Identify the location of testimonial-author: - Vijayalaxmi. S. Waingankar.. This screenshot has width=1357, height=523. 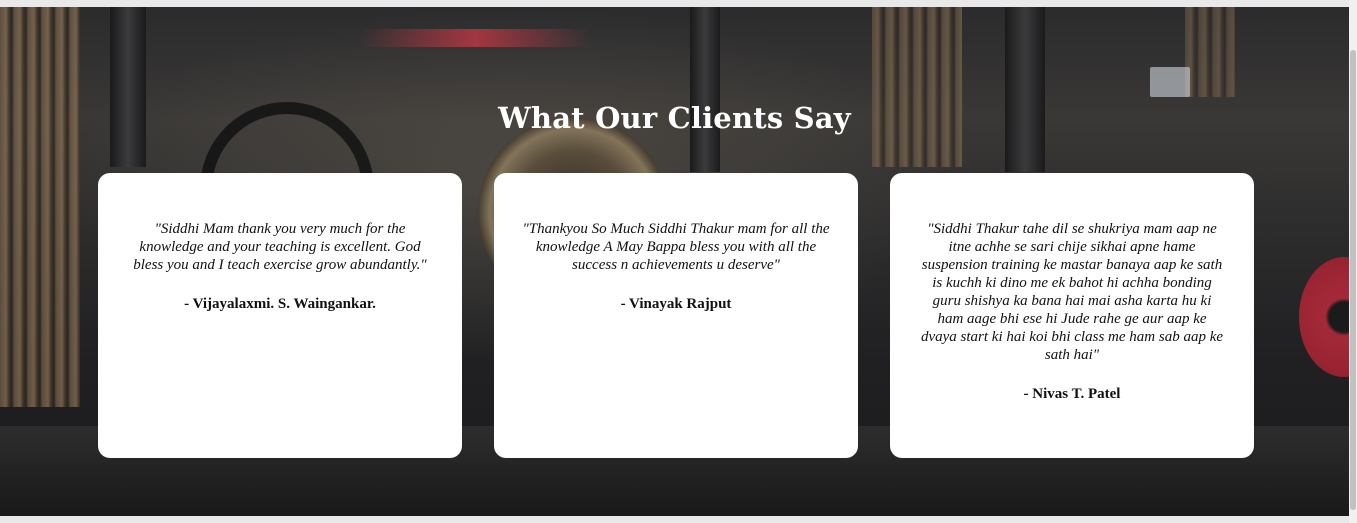
(280, 304).